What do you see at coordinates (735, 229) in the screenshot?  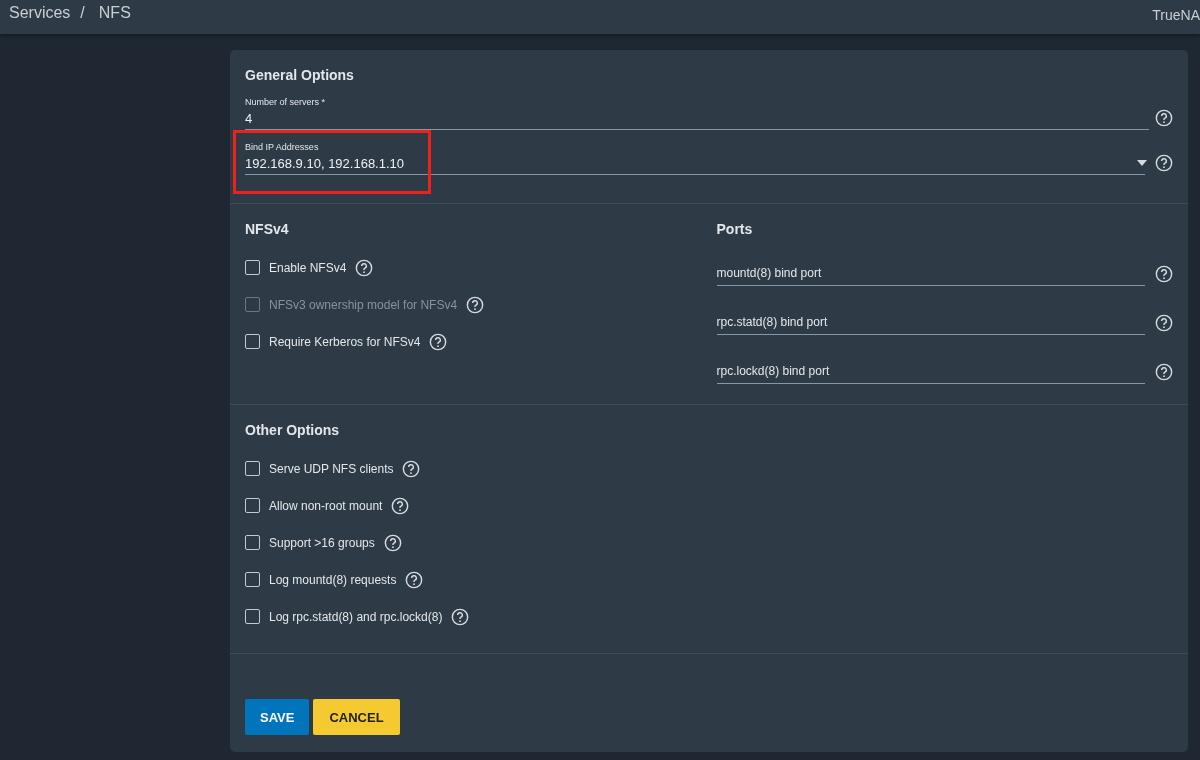 I see `section-title: Ports` at bounding box center [735, 229].